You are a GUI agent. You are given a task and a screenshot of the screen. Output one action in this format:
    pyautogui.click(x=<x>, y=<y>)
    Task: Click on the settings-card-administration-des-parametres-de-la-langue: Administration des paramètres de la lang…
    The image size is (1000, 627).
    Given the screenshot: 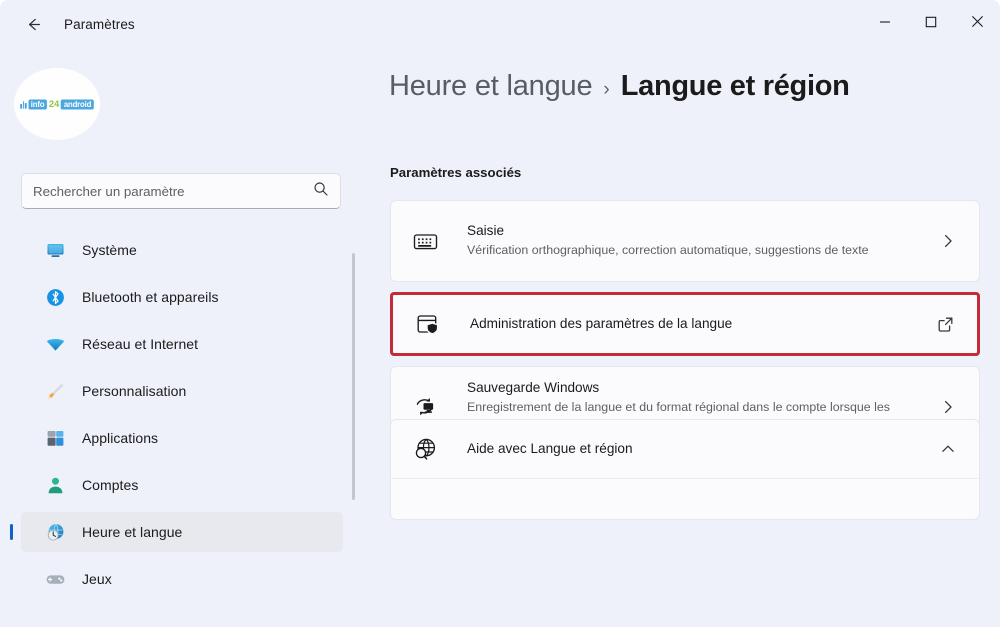 What is the action you would take?
    pyautogui.click(x=685, y=324)
    